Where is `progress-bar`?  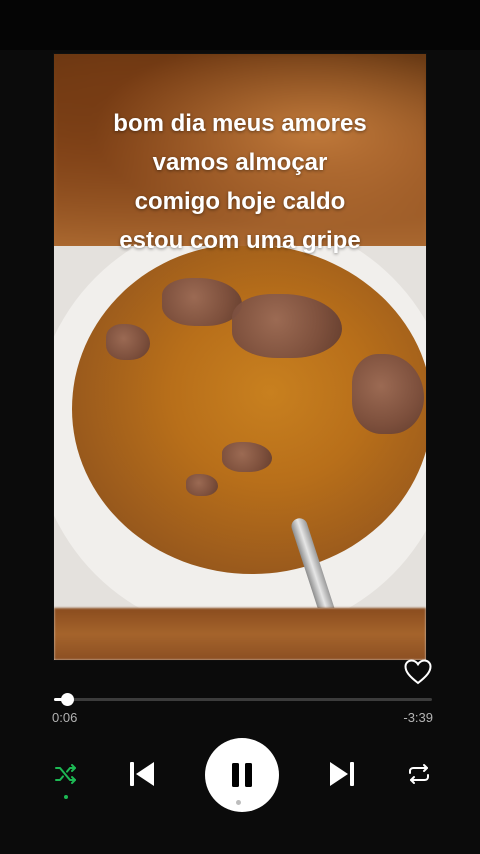
progress-bar is located at coordinates (243, 699).